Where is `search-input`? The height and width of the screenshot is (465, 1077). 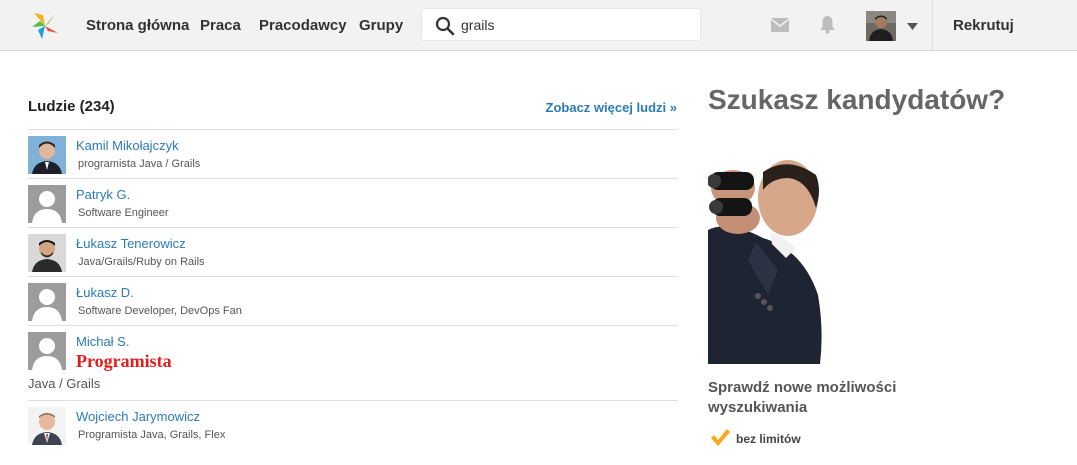 search-input is located at coordinates (576, 25).